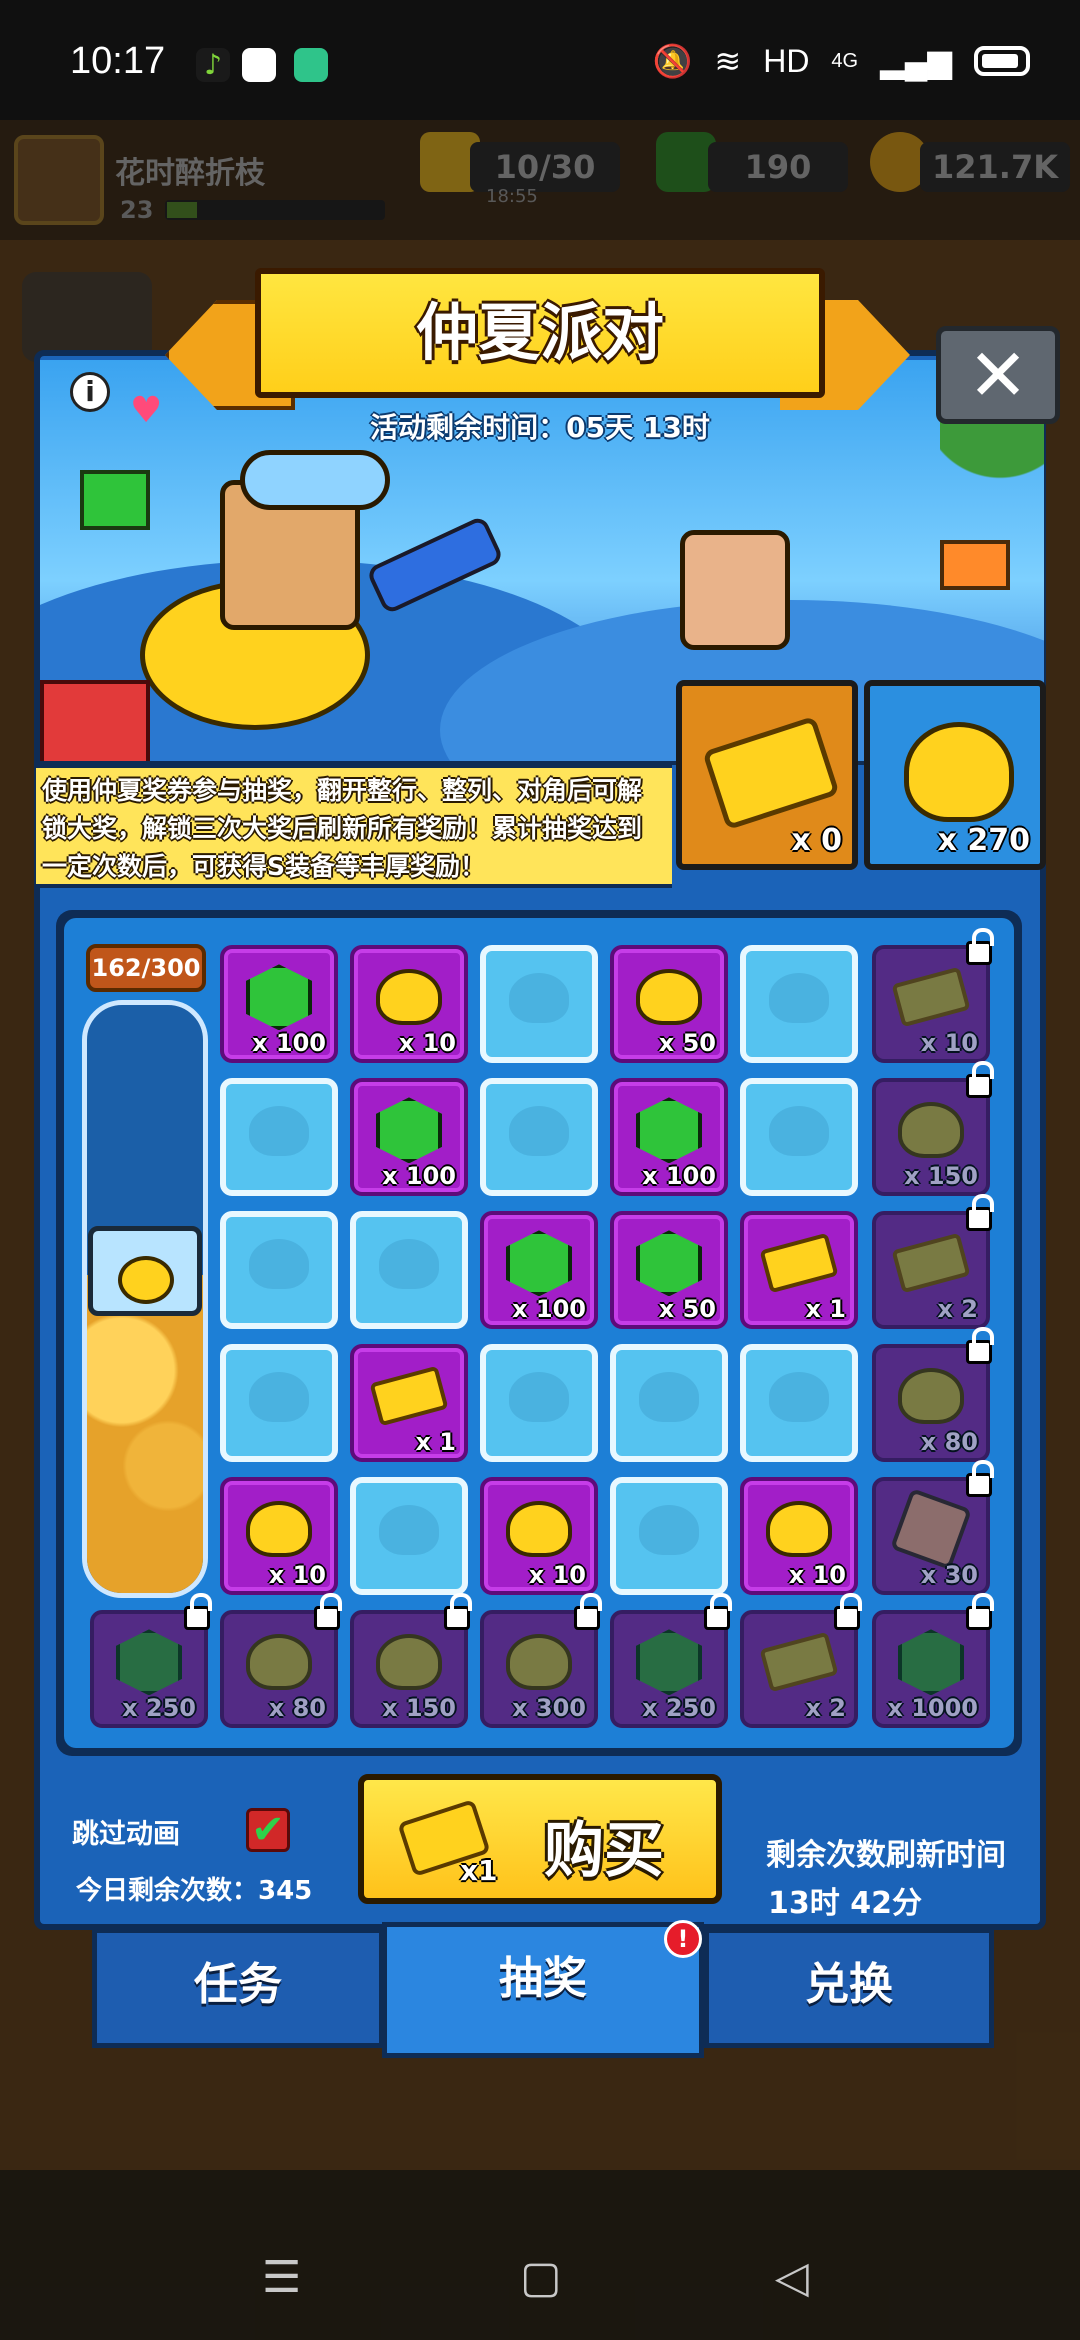 The image size is (1080, 2340). I want to click on tab-lottery-badge: !, so click(683, 1939).